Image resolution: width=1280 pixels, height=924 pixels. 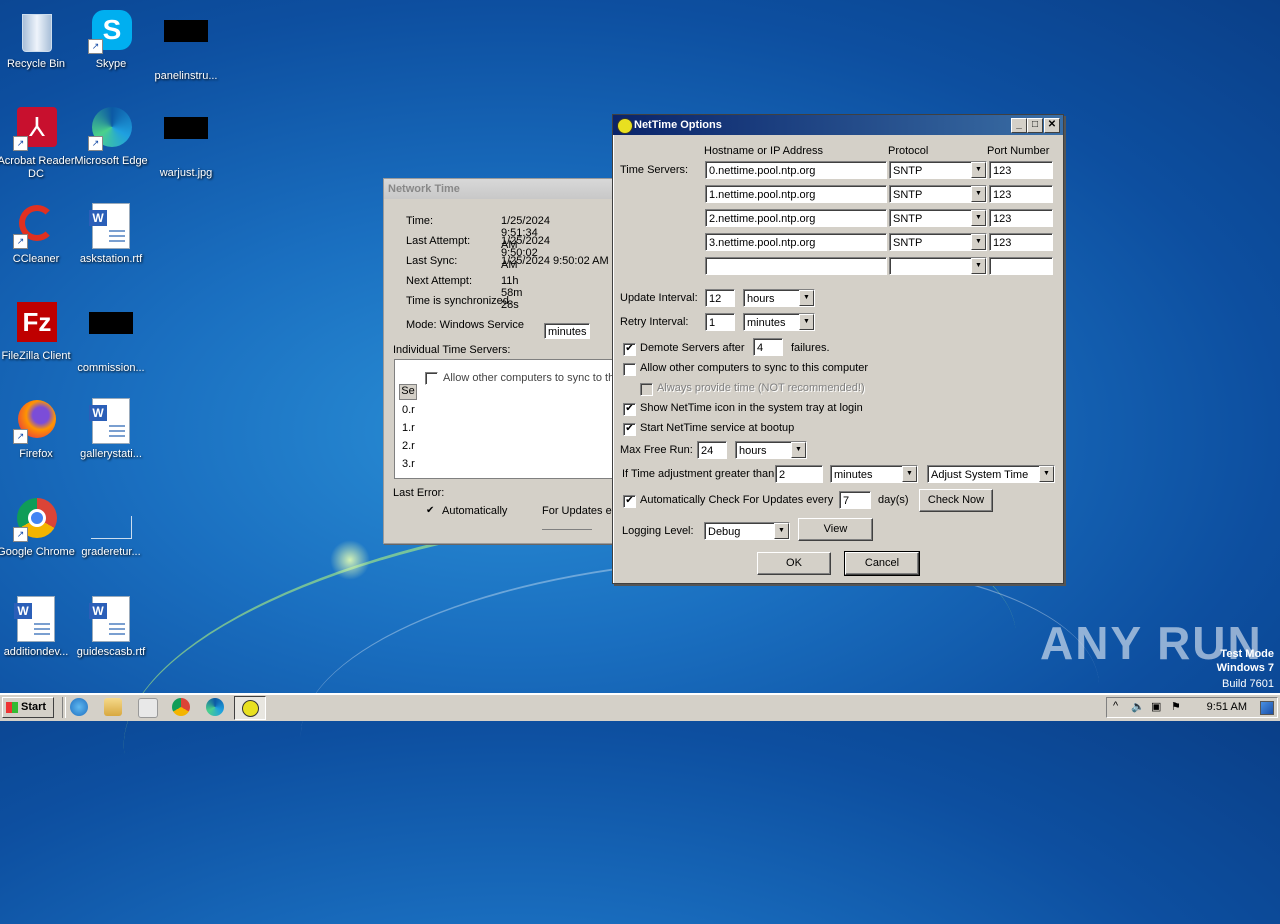 What do you see at coordinates (186, 142) in the screenshot?
I see `desktop-icon-warjust: warjust.jpg` at bounding box center [186, 142].